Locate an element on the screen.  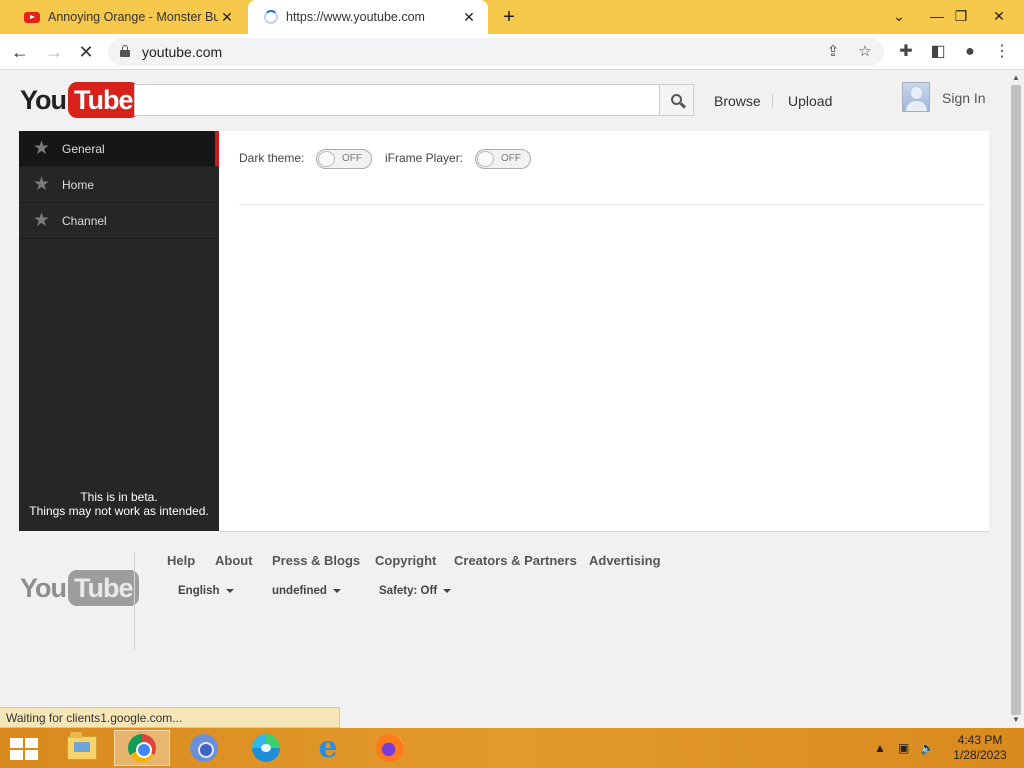
footer-link-help: Help is located at coordinates (181, 560).